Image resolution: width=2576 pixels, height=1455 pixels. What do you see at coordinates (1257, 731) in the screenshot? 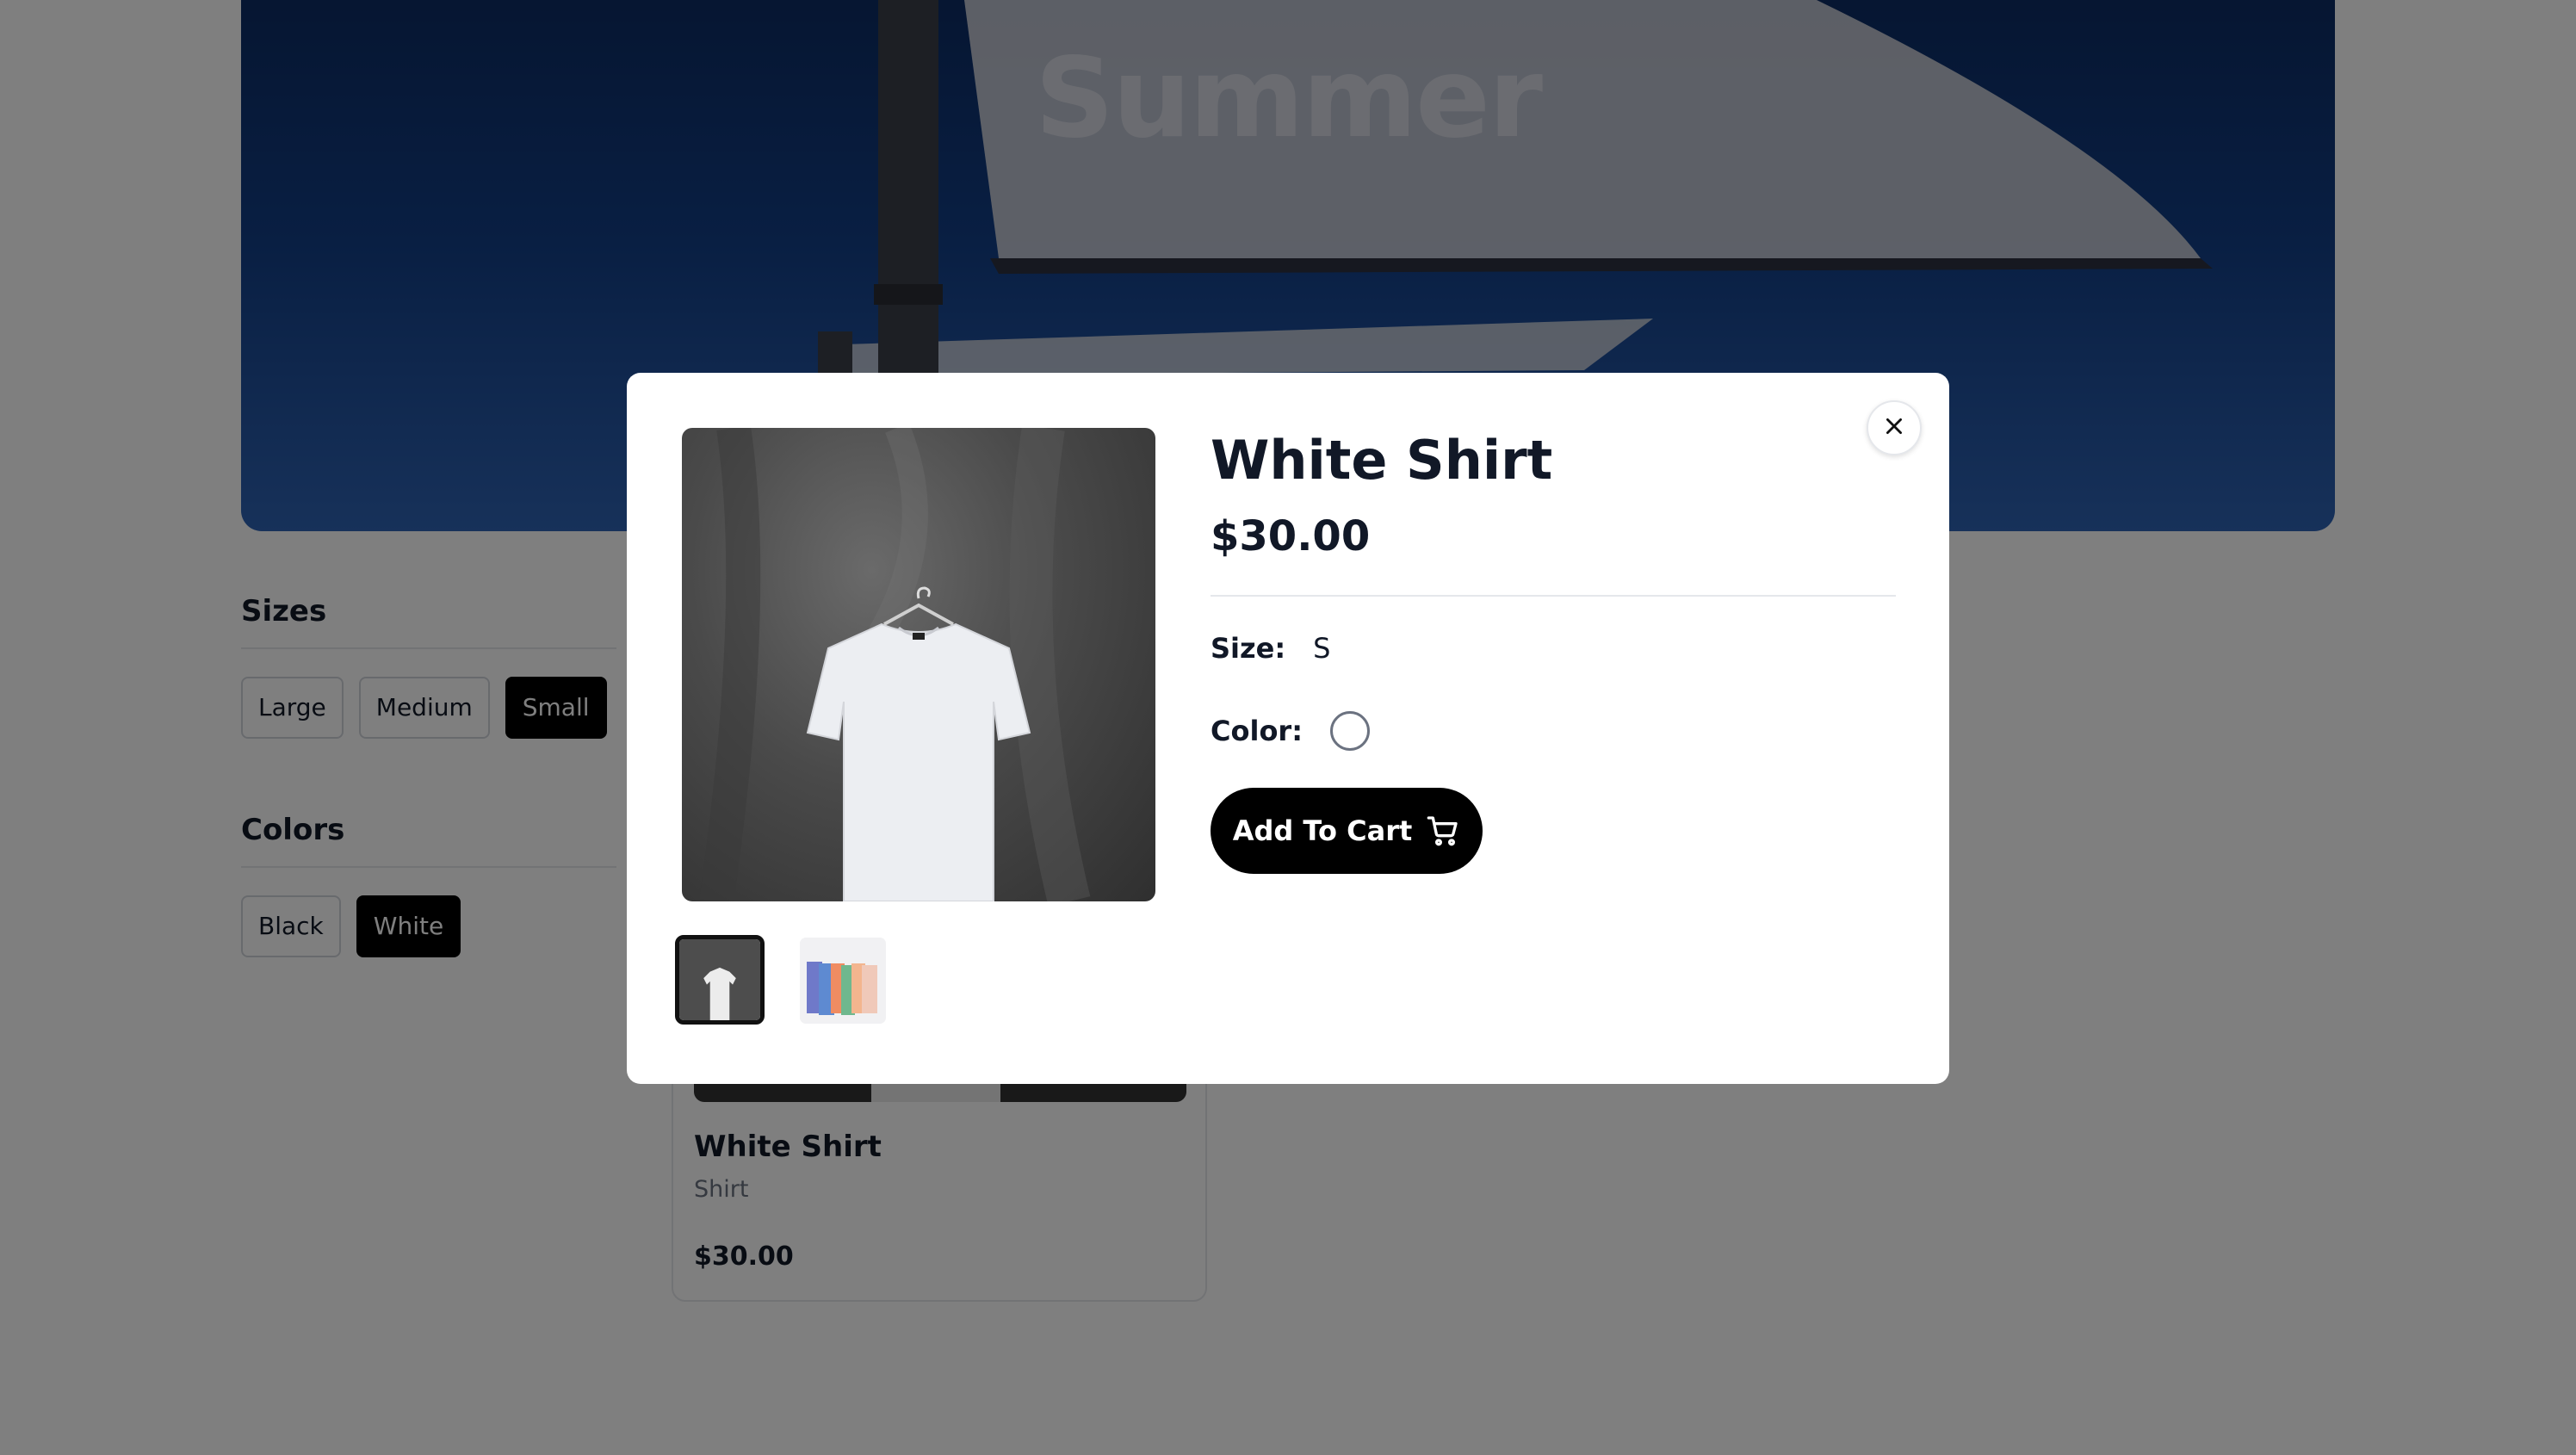
I see `color-label: Color:` at bounding box center [1257, 731].